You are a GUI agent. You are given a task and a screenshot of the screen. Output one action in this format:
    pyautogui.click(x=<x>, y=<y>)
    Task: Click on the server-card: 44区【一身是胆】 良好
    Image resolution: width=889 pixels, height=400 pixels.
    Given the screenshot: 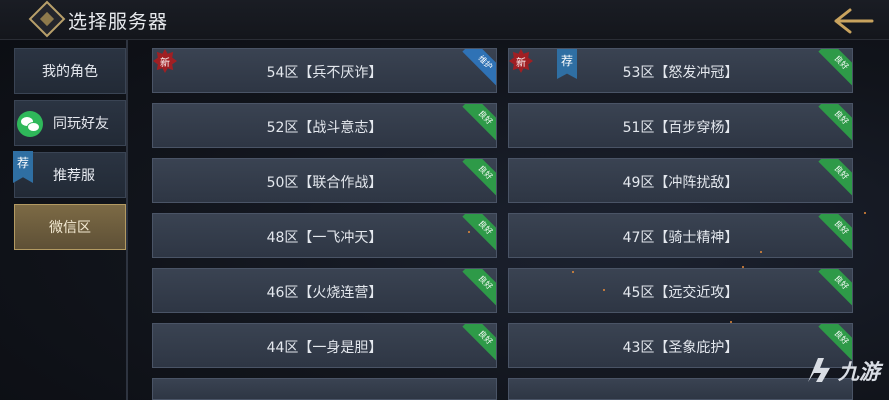 What is the action you would take?
    pyautogui.click(x=324, y=345)
    